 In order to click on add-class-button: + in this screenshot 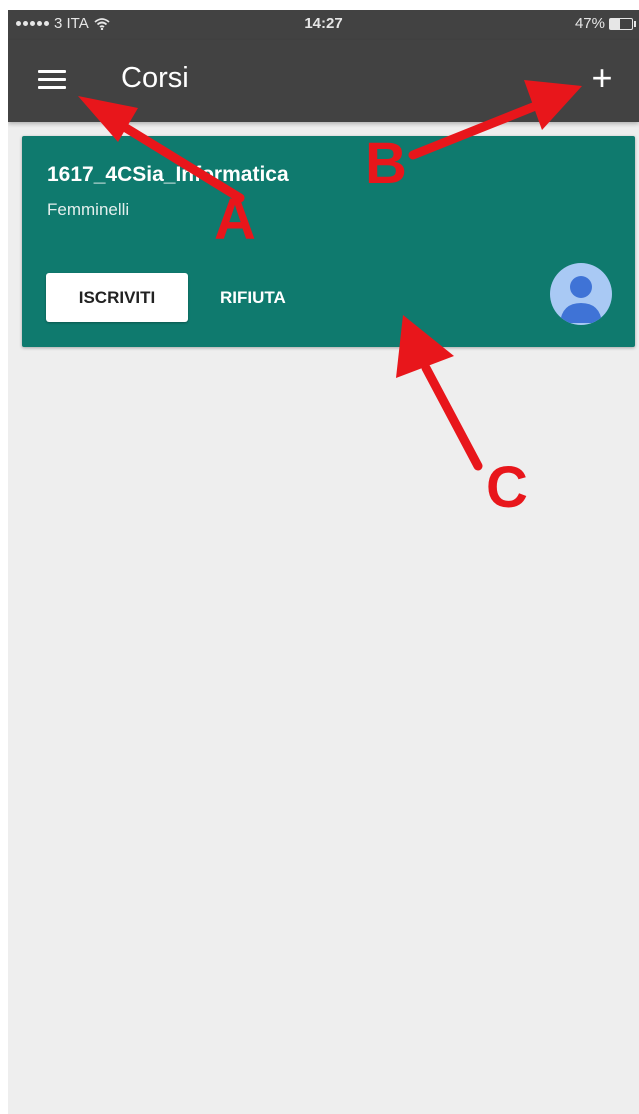, I will do `click(602, 78)`.